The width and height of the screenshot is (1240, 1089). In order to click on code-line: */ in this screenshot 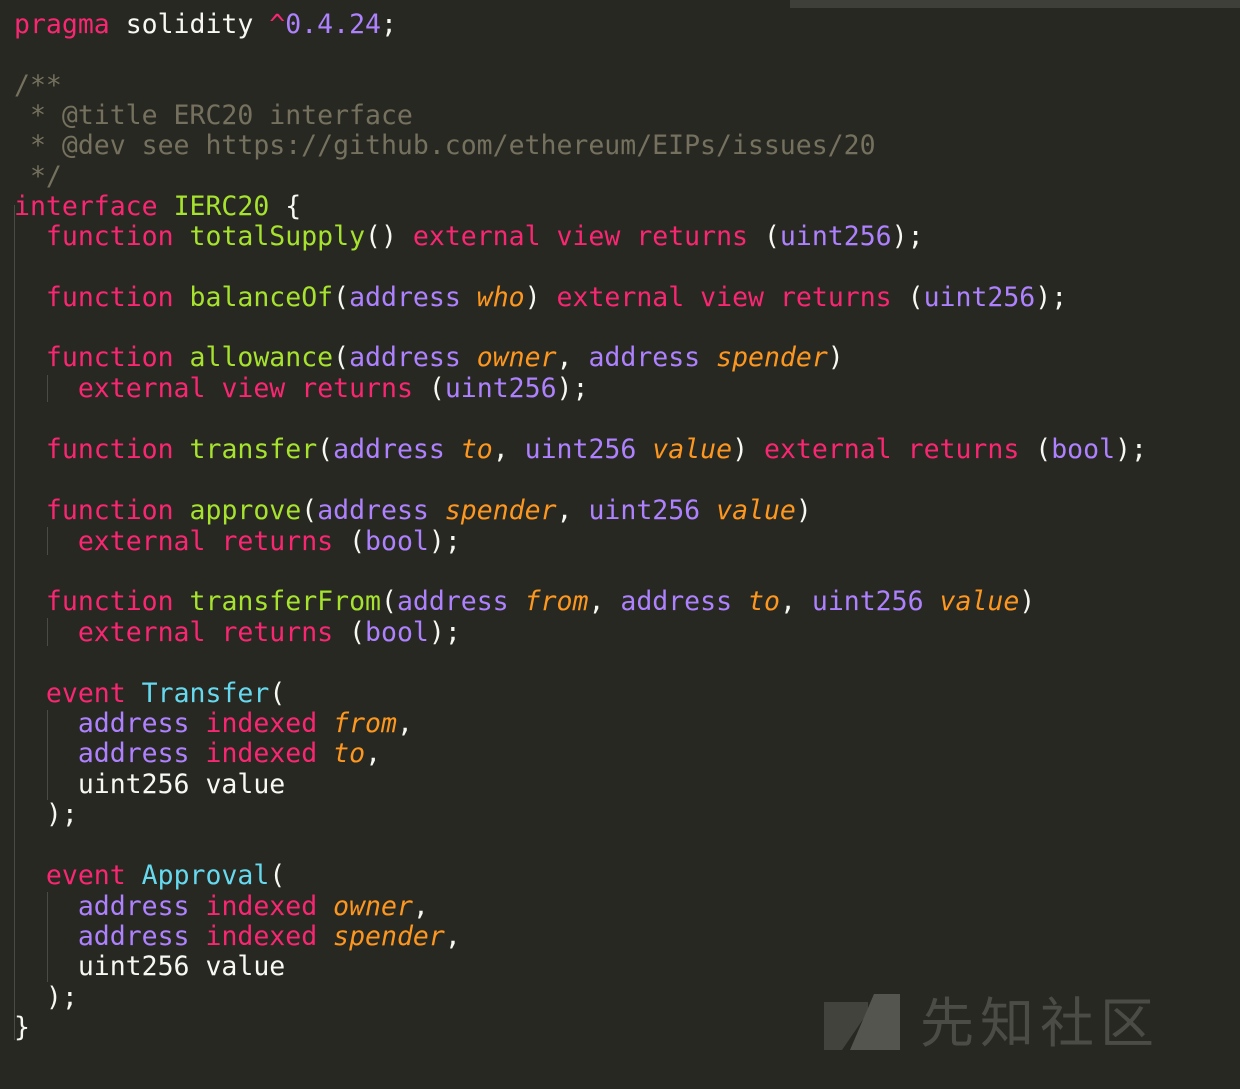, I will do `click(38, 177)`.